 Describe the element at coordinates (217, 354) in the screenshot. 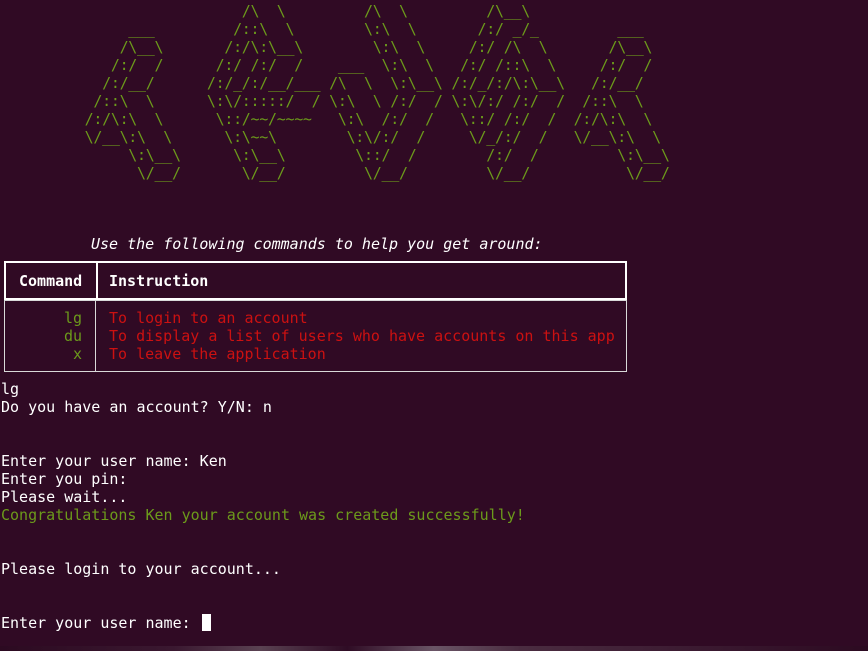

I see `command-description: To leave the application` at that location.